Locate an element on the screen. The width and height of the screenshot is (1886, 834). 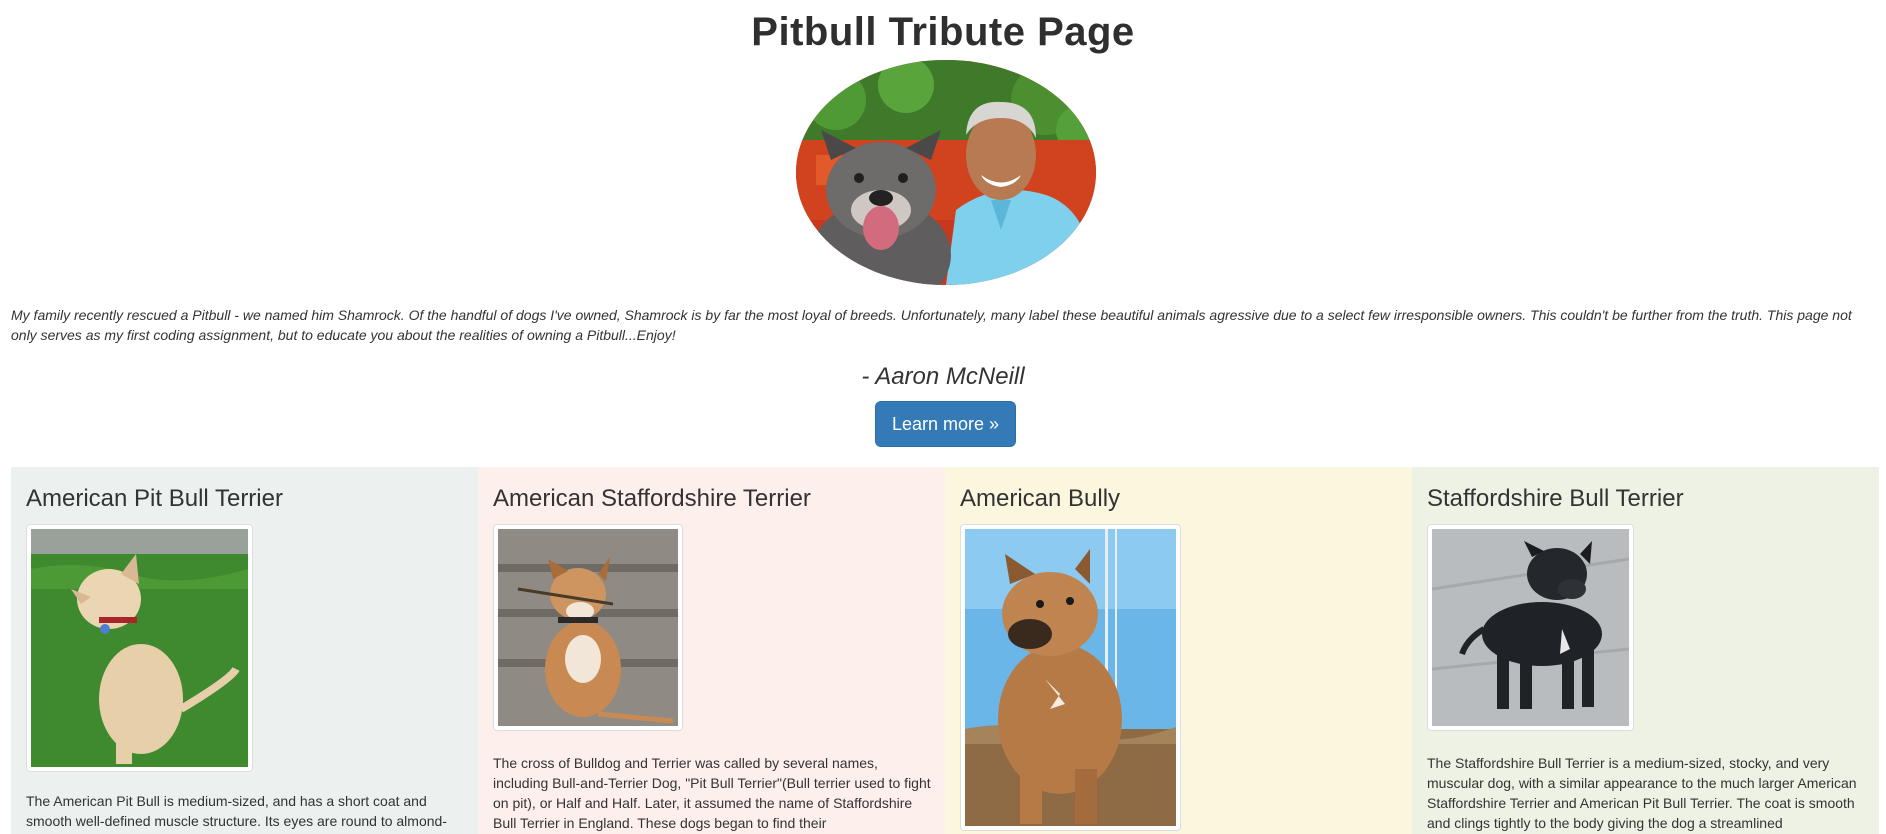
breed-title: American Pit Bull Terrier is located at coordinates (154, 498).